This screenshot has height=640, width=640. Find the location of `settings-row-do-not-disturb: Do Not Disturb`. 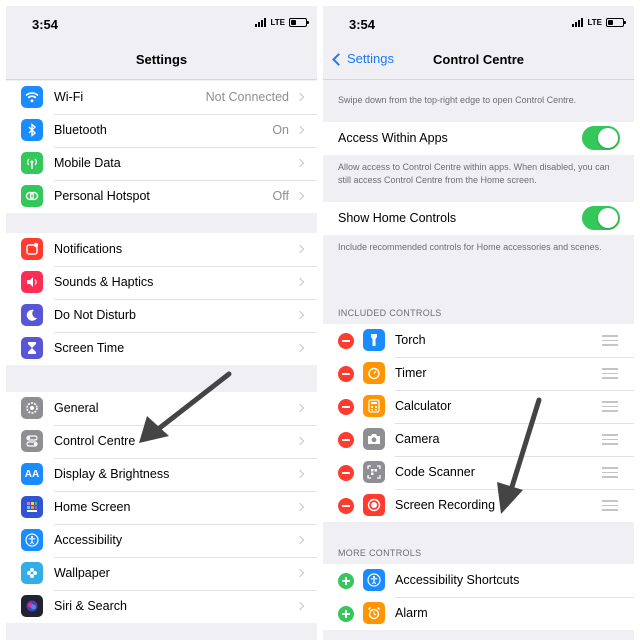

settings-row-do-not-disturb: Do Not Disturb is located at coordinates (161, 315).